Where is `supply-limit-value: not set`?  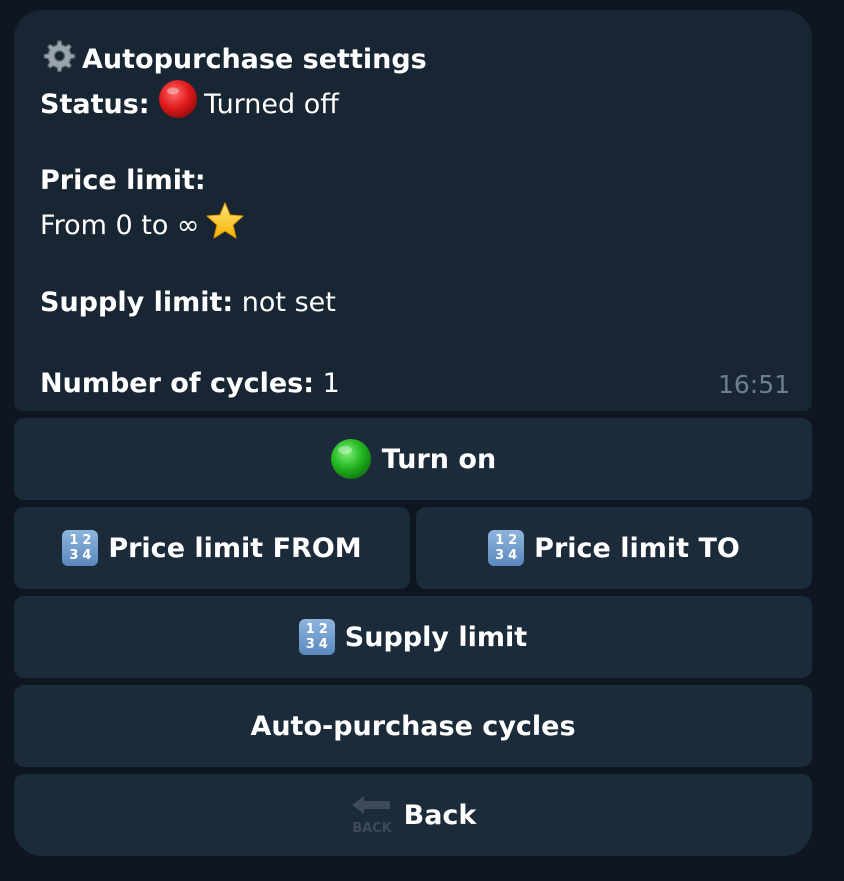
supply-limit-value: not set is located at coordinates (288, 302).